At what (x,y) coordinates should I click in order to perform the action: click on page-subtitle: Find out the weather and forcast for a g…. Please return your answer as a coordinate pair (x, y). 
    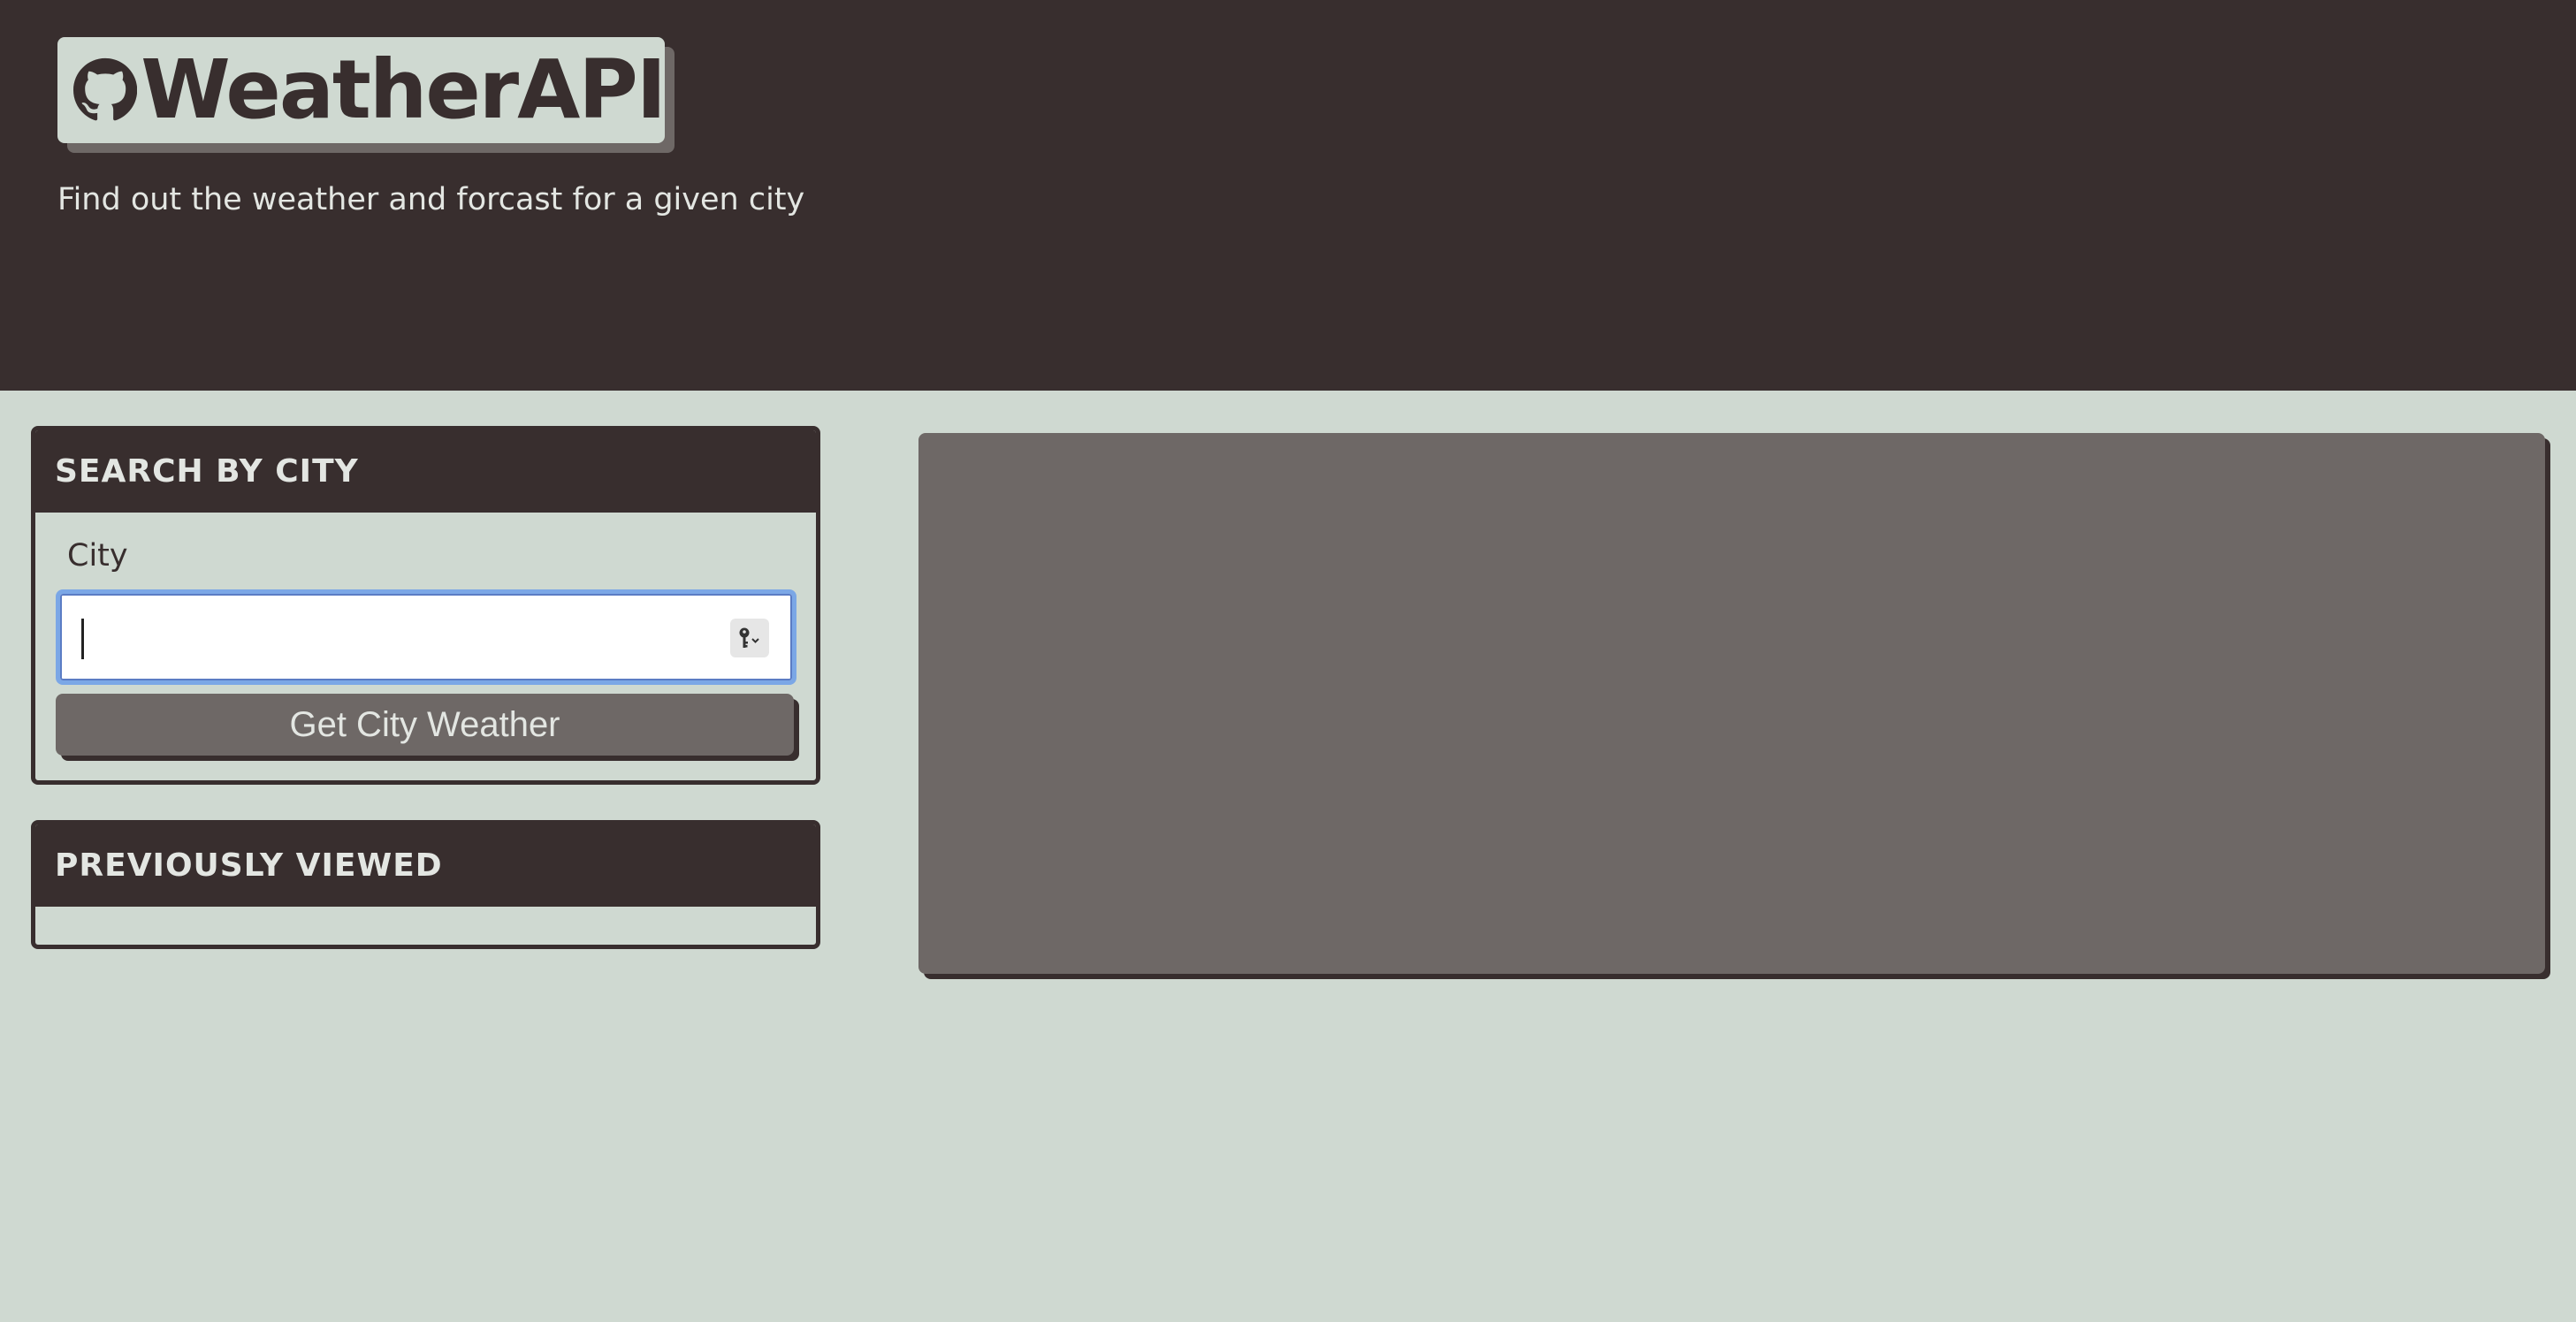
    Looking at the image, I should click on (431, 199).